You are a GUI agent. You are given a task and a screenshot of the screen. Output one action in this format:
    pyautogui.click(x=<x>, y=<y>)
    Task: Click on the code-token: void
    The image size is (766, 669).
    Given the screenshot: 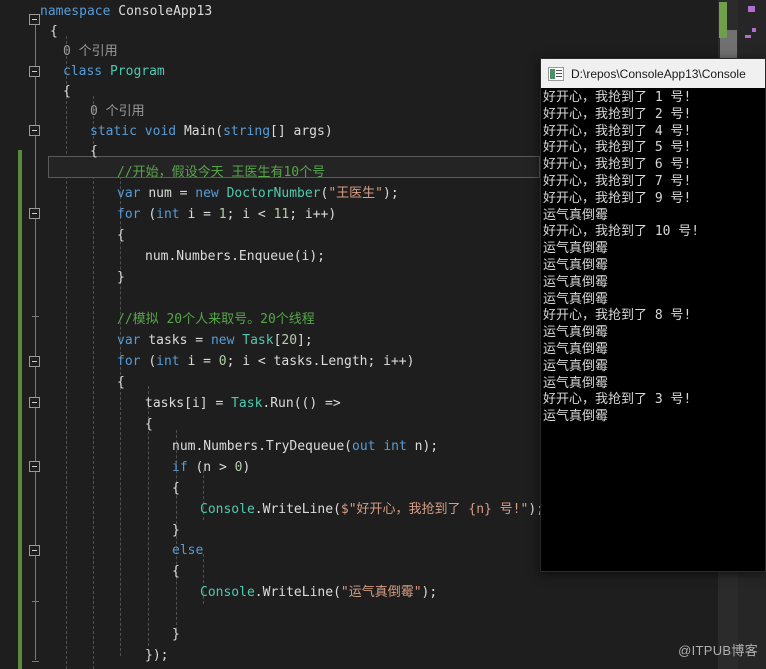 What is the action you would take?
    pyautogui.click(x=164, y=131)
    